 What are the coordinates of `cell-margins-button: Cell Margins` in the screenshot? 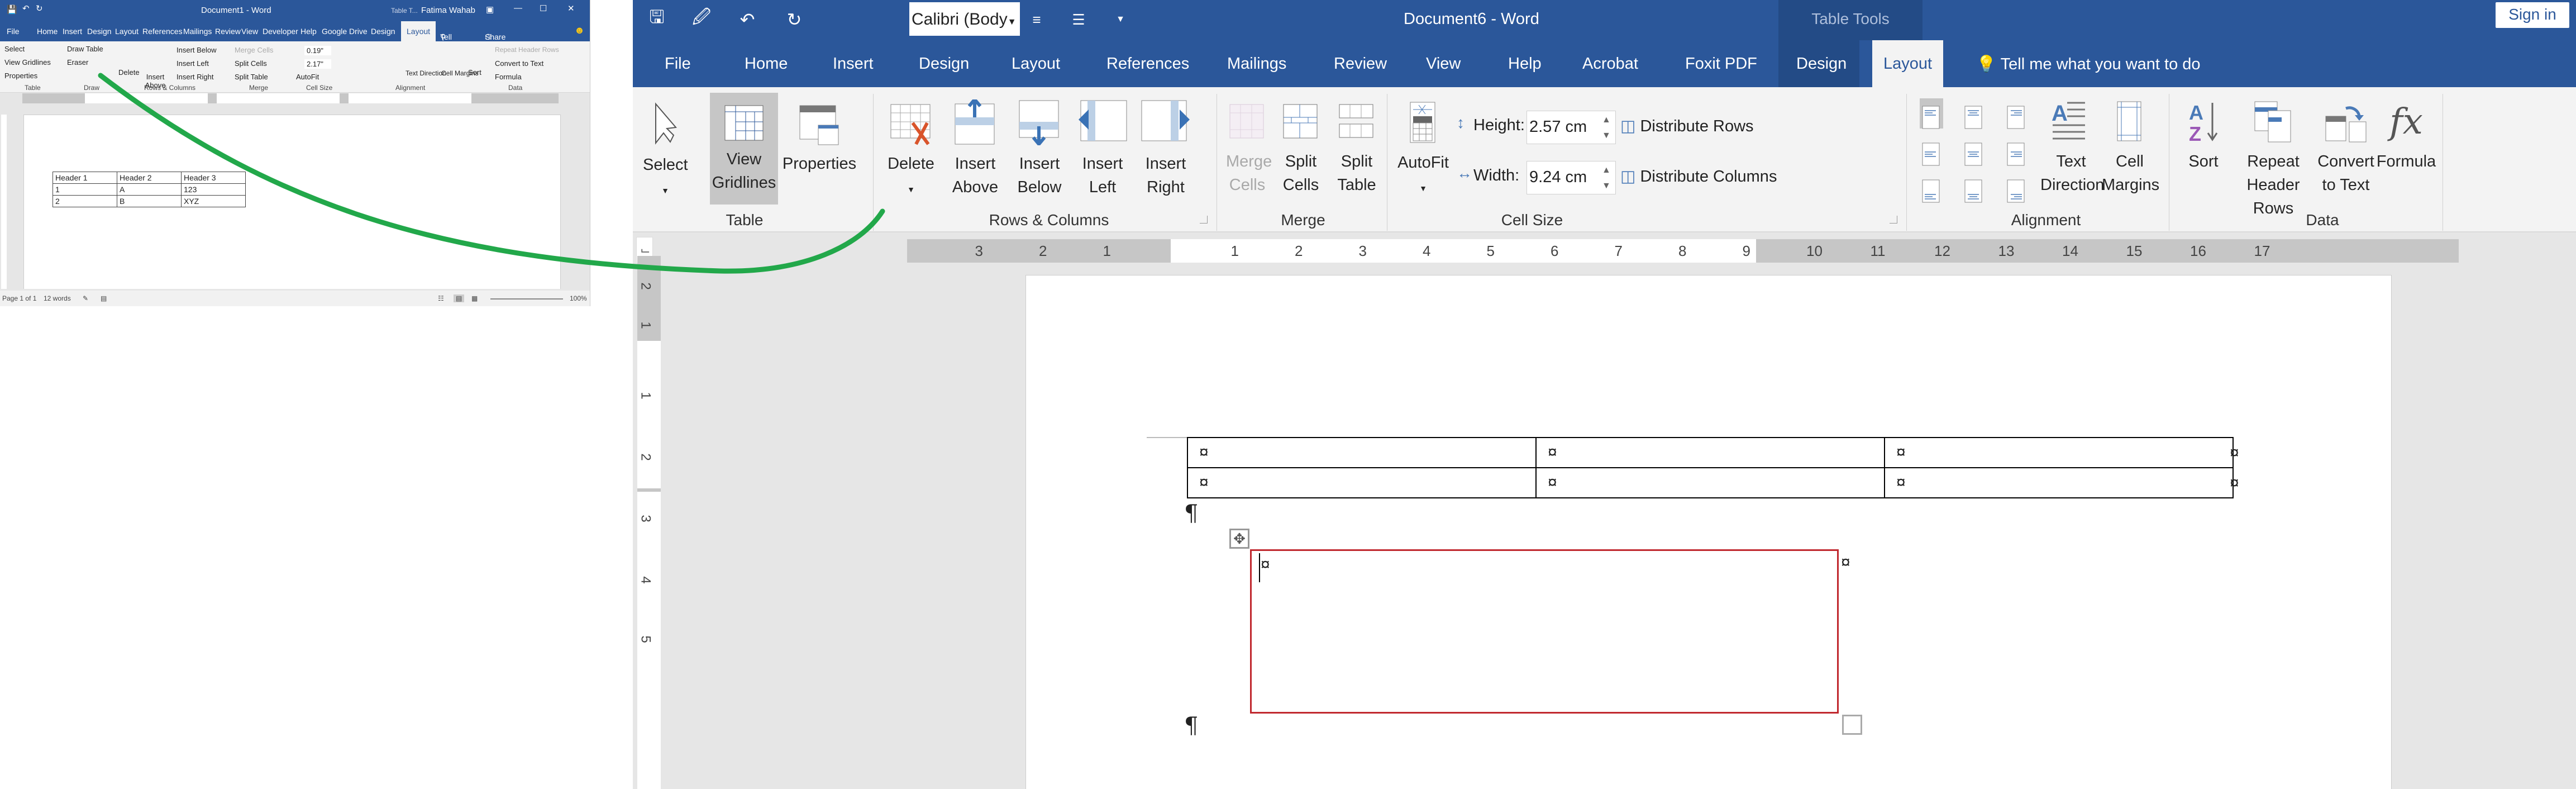 It's located at (2131, 149).